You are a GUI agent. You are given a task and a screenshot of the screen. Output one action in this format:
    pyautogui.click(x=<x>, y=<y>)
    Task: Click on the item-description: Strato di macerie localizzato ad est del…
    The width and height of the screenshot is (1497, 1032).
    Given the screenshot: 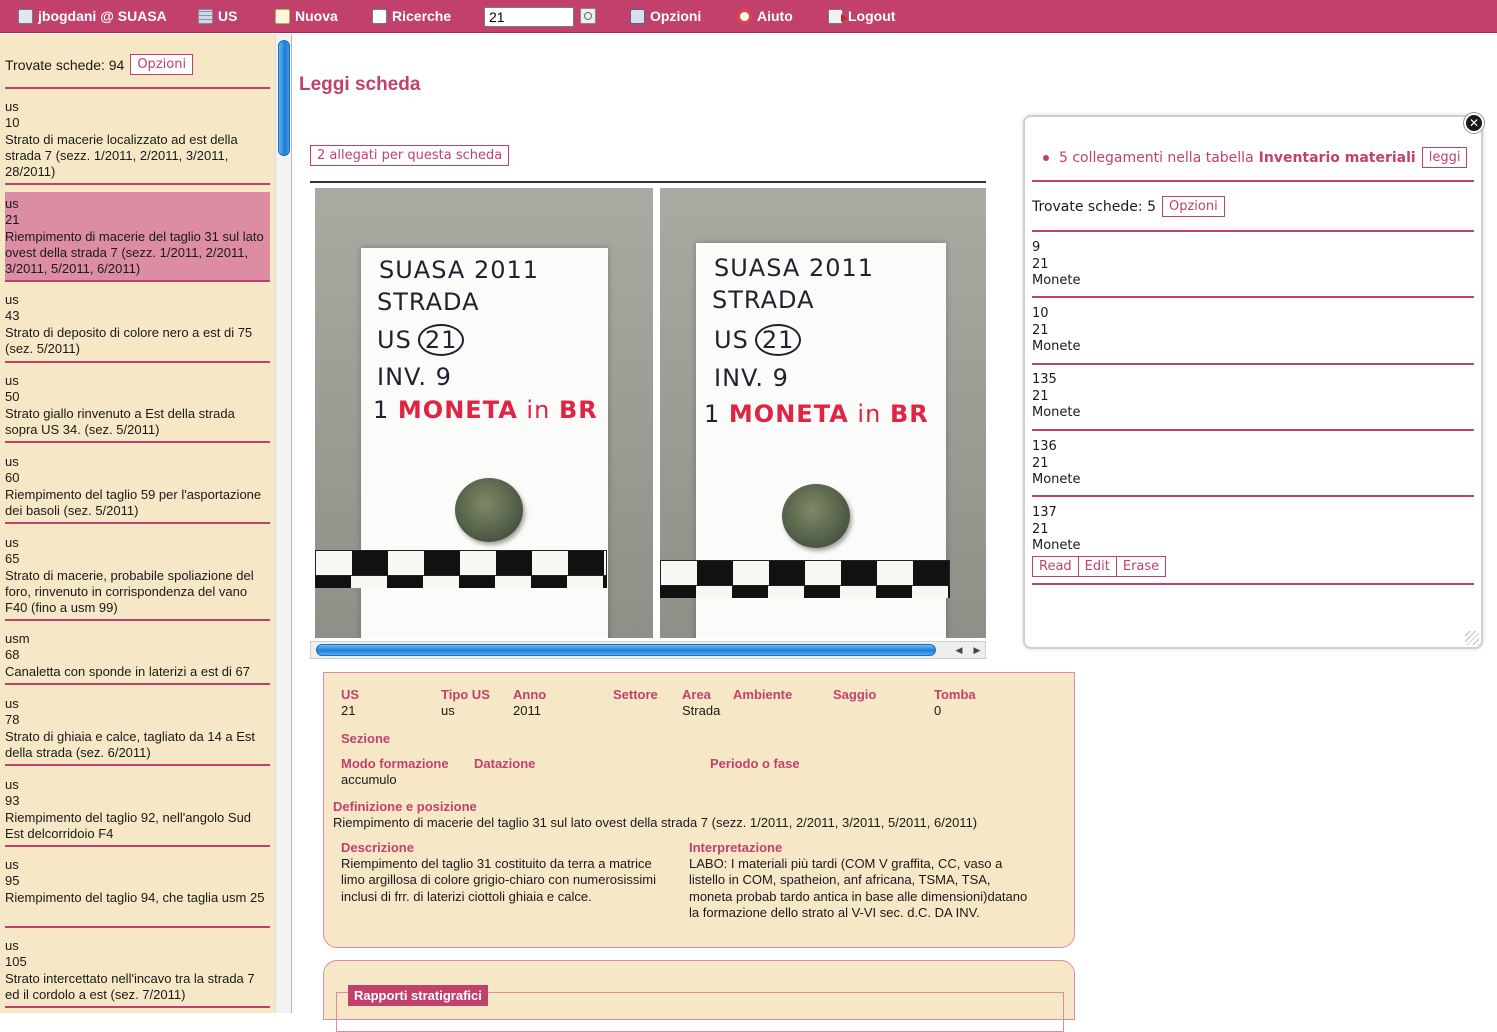 What is the action you would take?
    pyautogui.click(x=121, y=155)
    